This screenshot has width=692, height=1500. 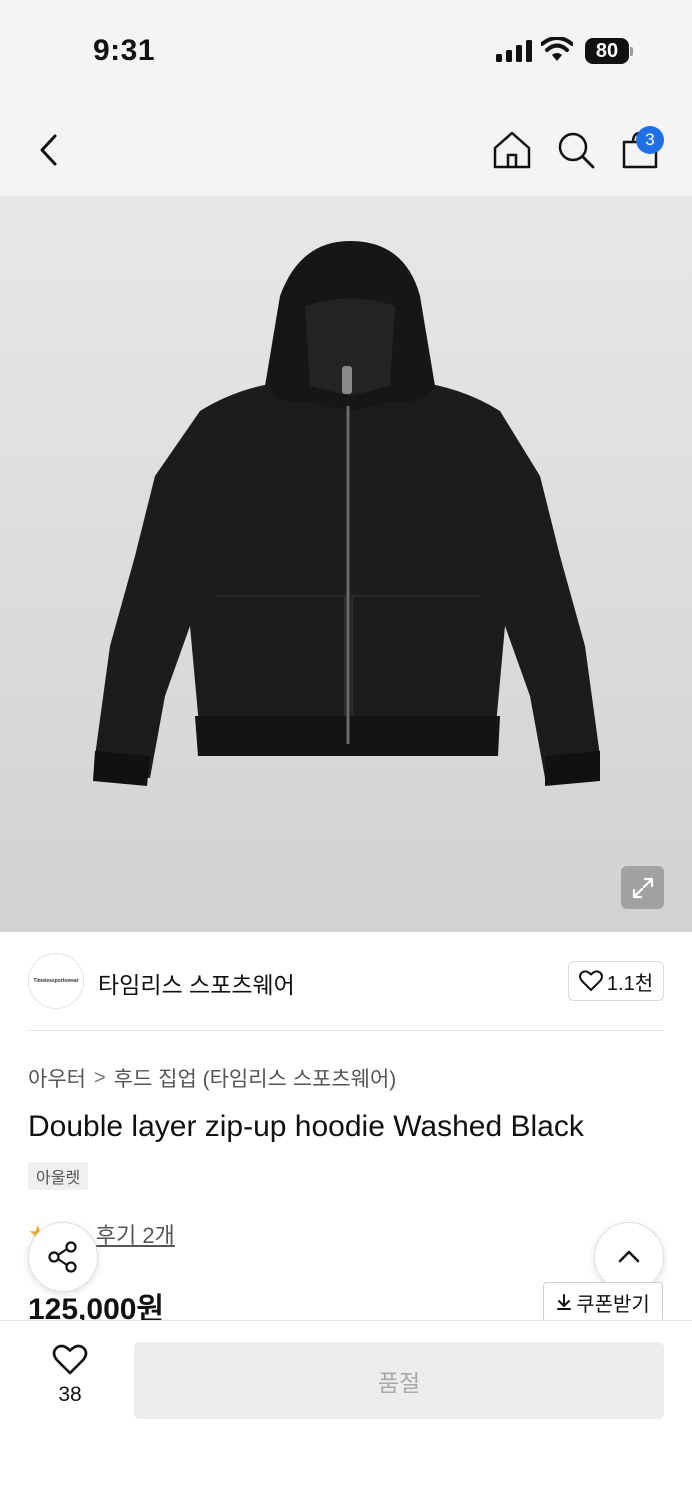 I want to click on brand-logo: Timelessportswear, so click(x=56, y=981).